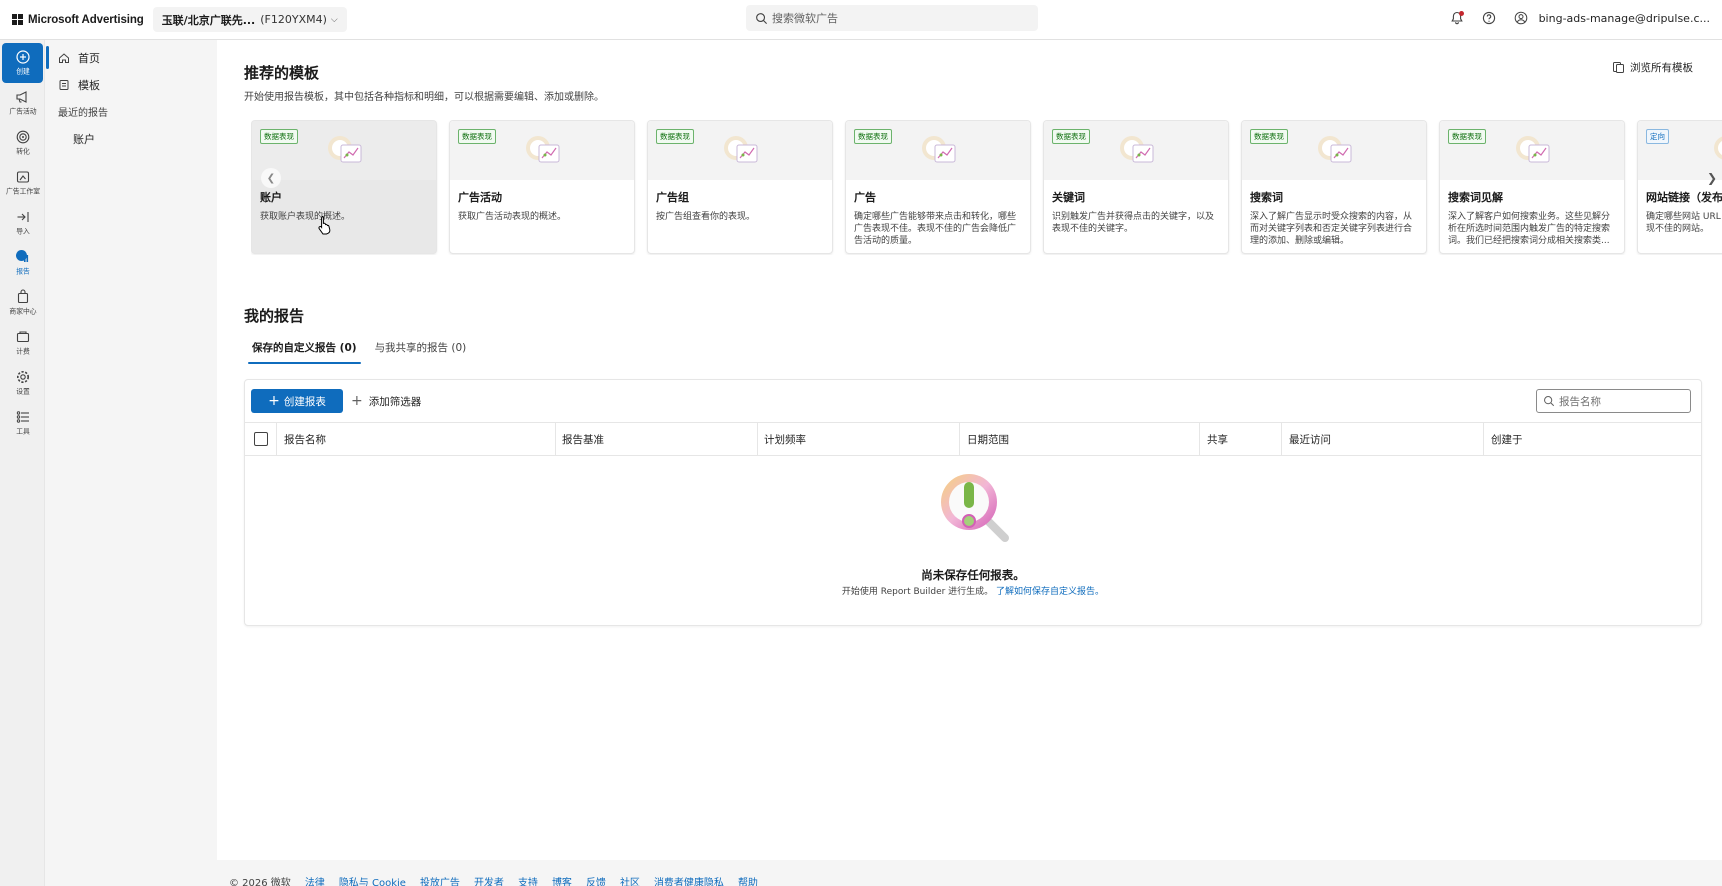  I want to click on learn-save-custom-report-link: 了解如何保存自定义报告。, so click(1050, 592).